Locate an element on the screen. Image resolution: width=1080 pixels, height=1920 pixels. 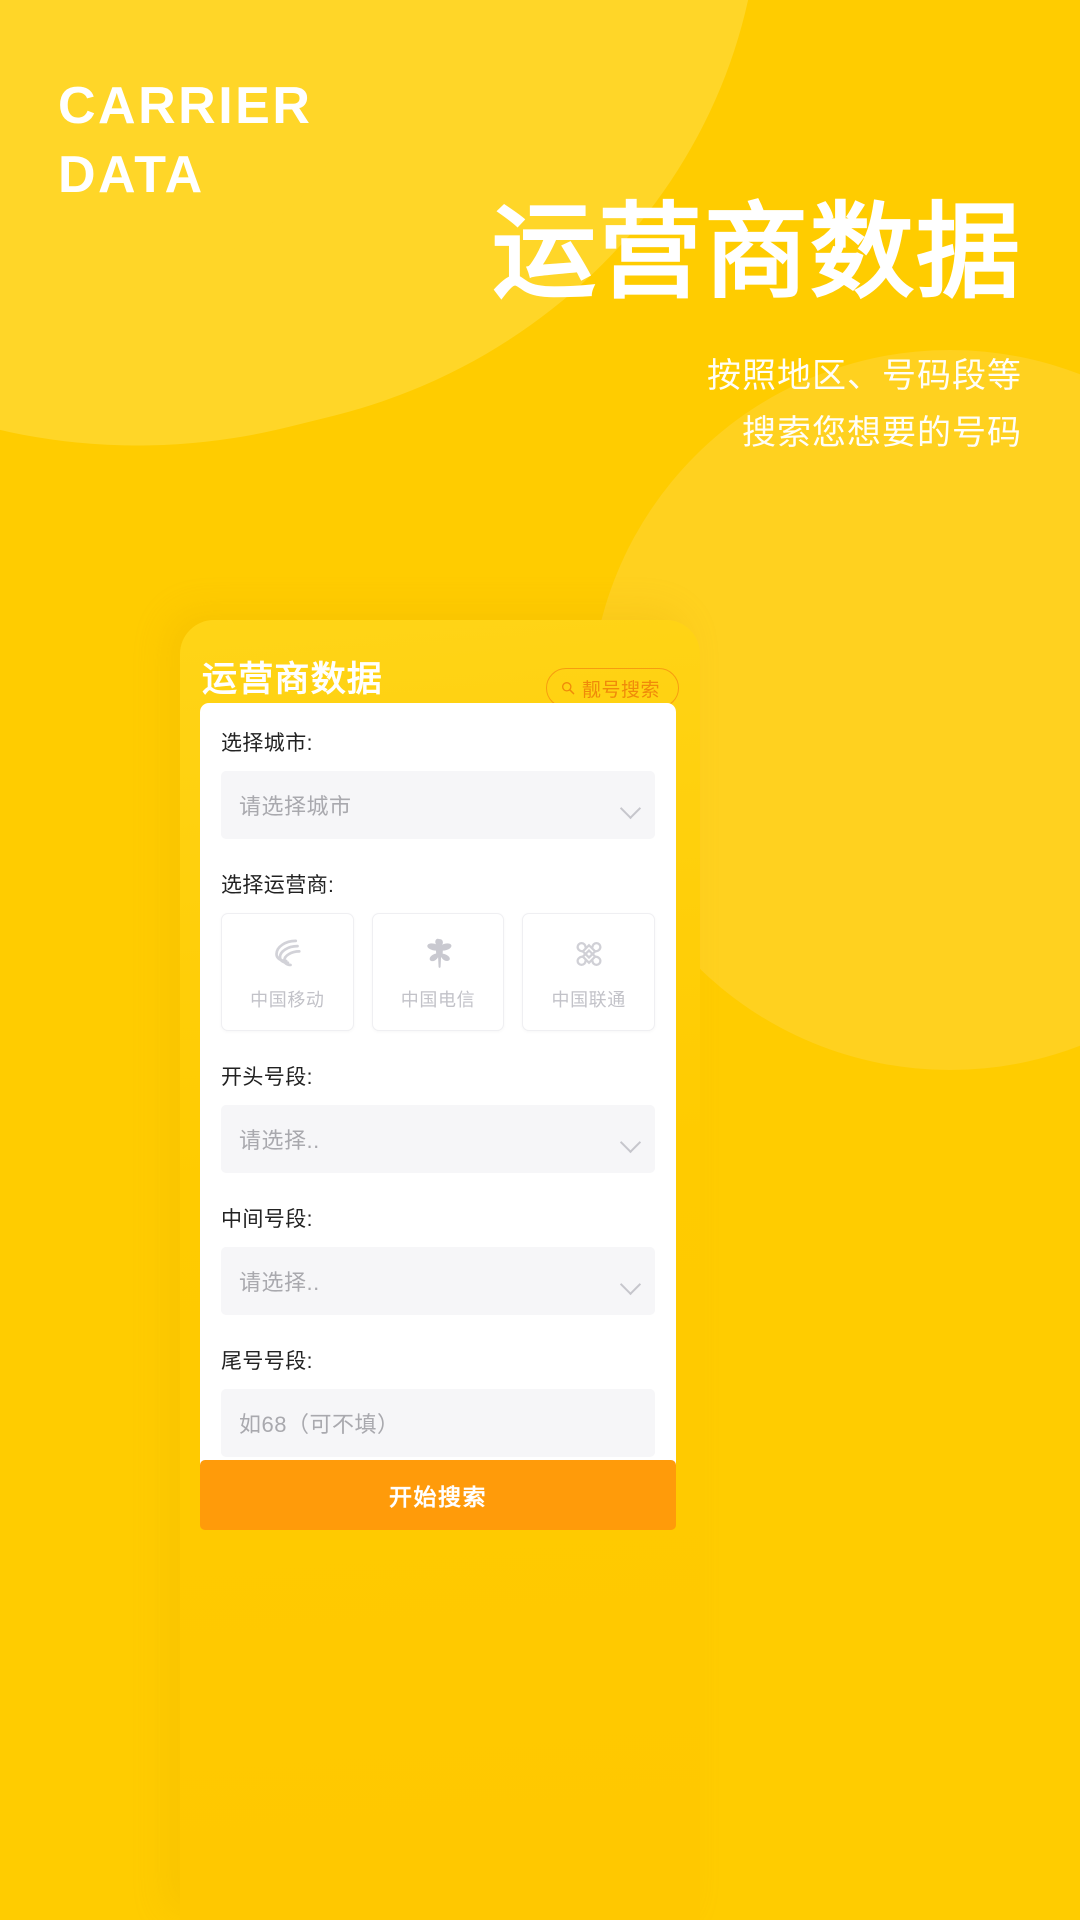
carrier-option-label: 中国联通 is located at coordinates (588, 999).